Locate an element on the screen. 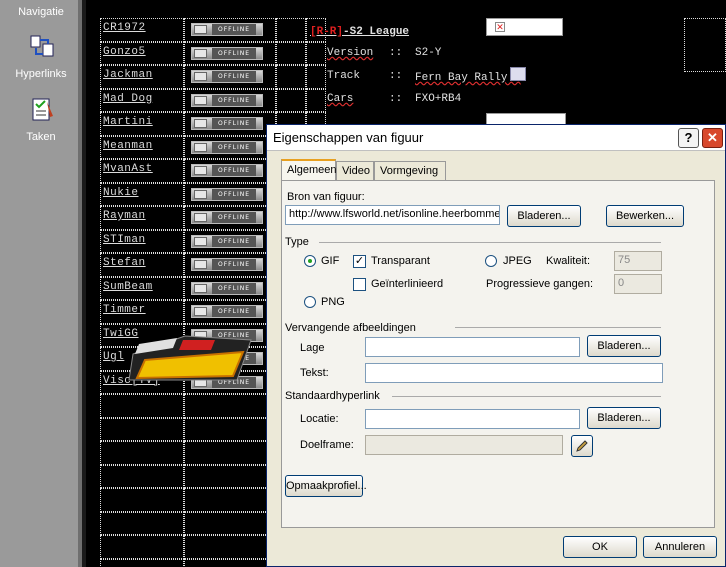 The height and width of the screenshot is (567, 726). league-title: [R-R]-S2 League is located at coordinates (359, 32).